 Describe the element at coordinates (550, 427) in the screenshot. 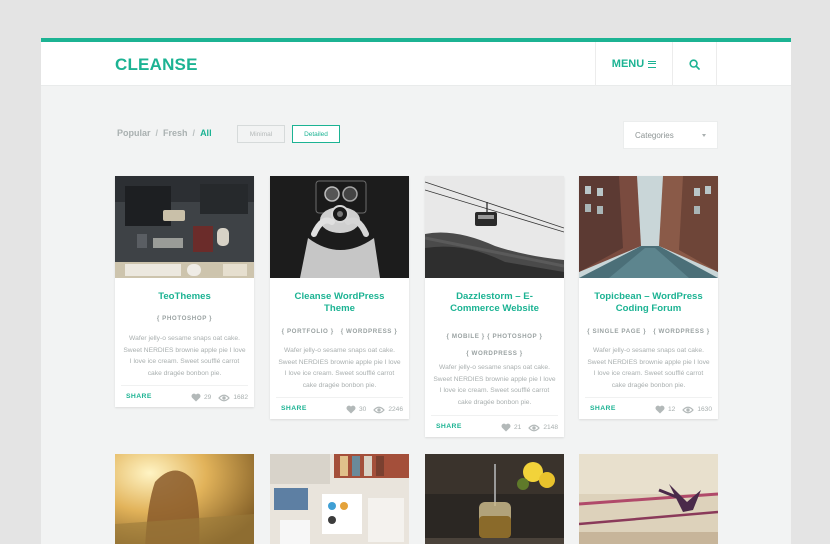

I see `views-count: 2148` at that location.